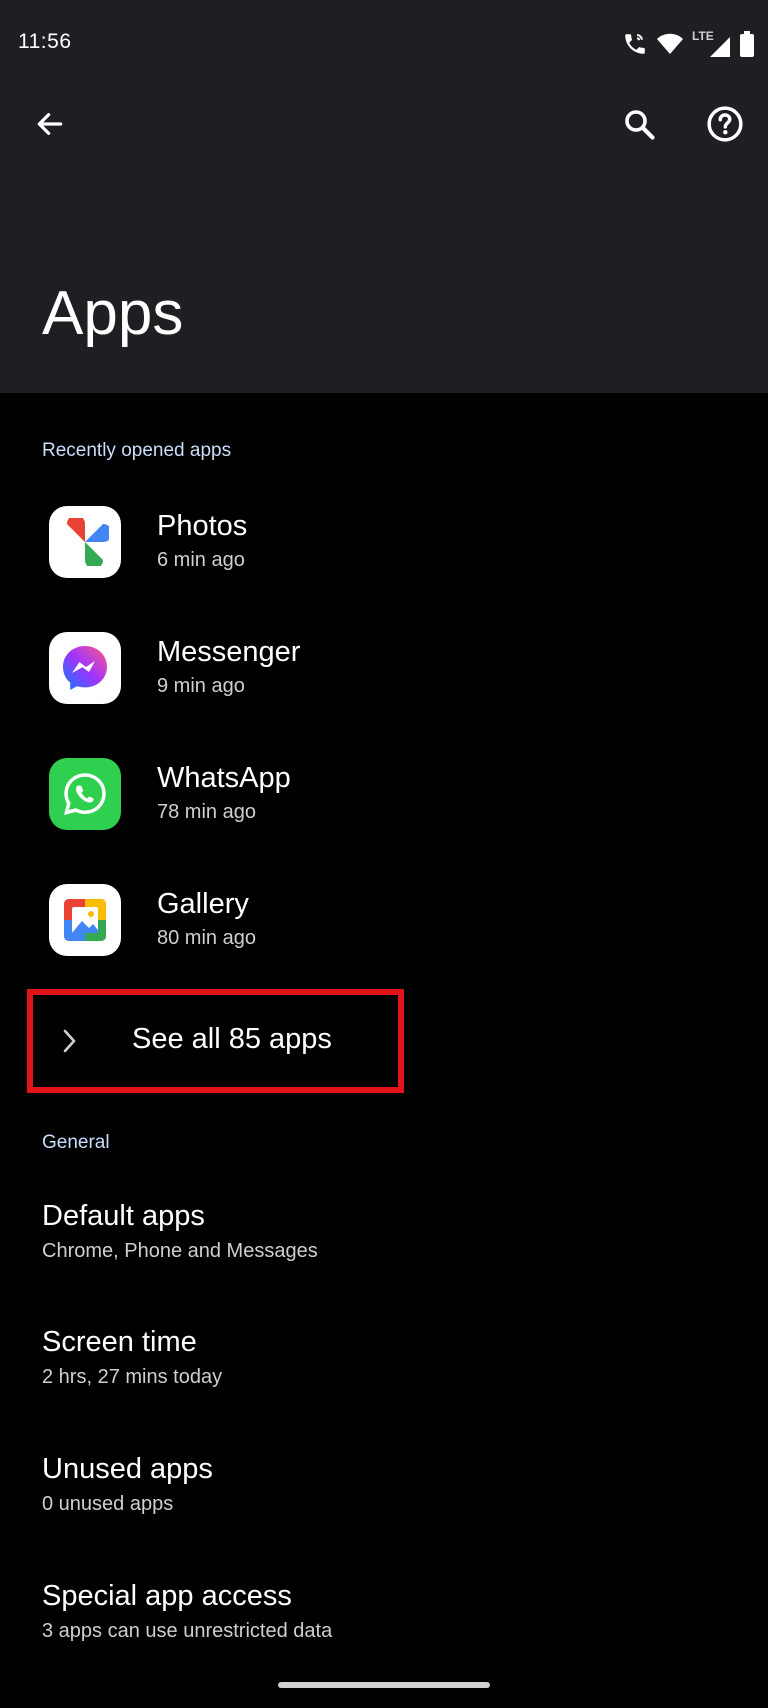 This screenshot has width=768, height=1708. I want to click on pref-summary: 2 hrs, 27 mins today, so click(132, 1377).